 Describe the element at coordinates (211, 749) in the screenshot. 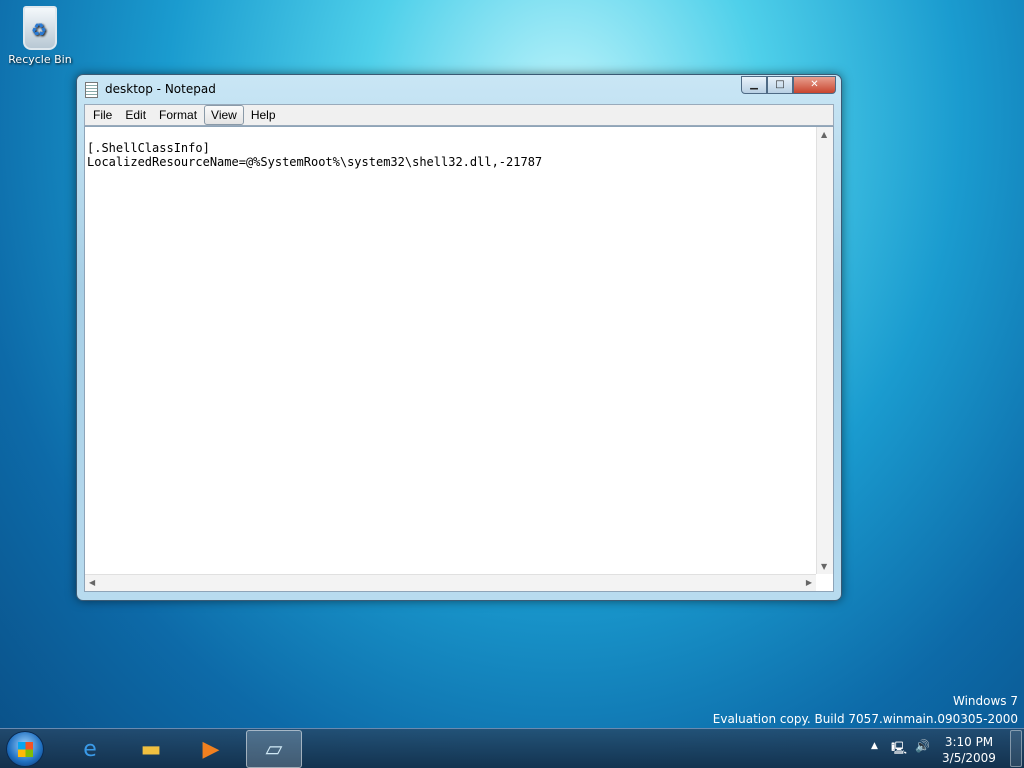

I see `media-player-icon: ▶` at that location.